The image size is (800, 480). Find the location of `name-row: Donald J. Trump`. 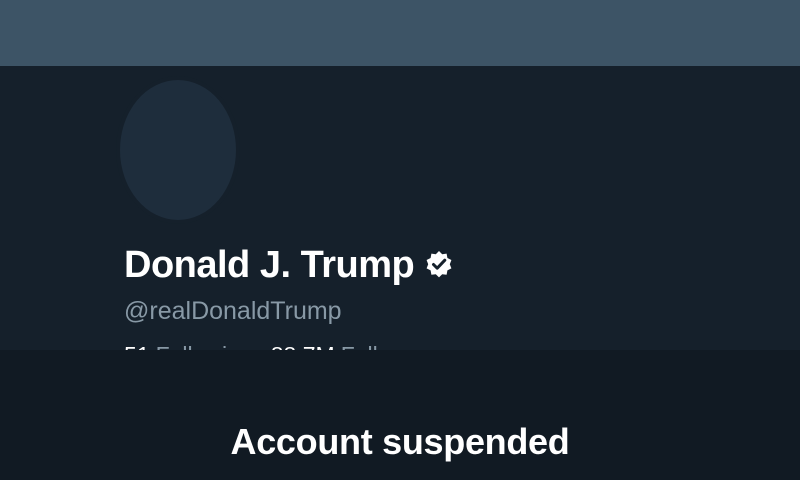

name-row: Donald J. Trump is located at coordinates (289, 265).